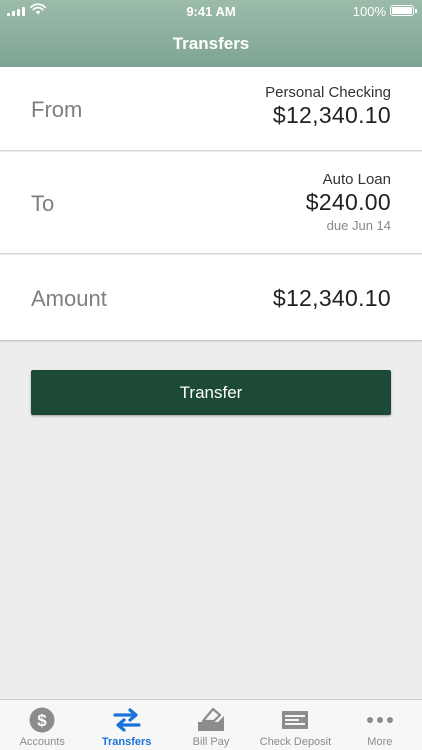  I want to click on to-account-amount: $240.00, so click(348, 202).